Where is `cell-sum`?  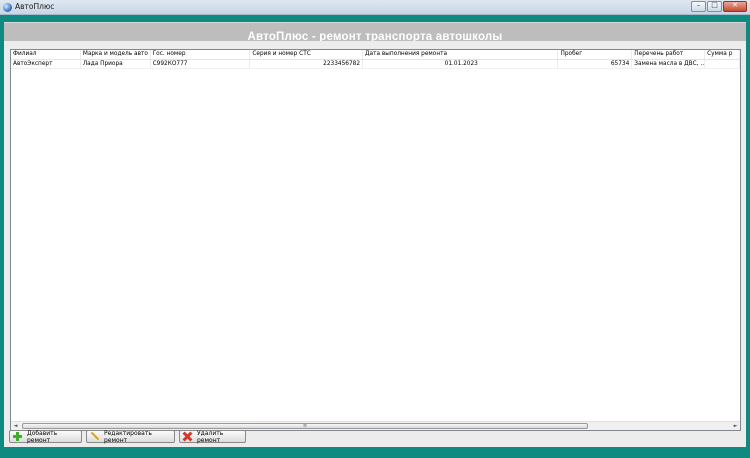
cell-sum is located at coordinates (722, 64).